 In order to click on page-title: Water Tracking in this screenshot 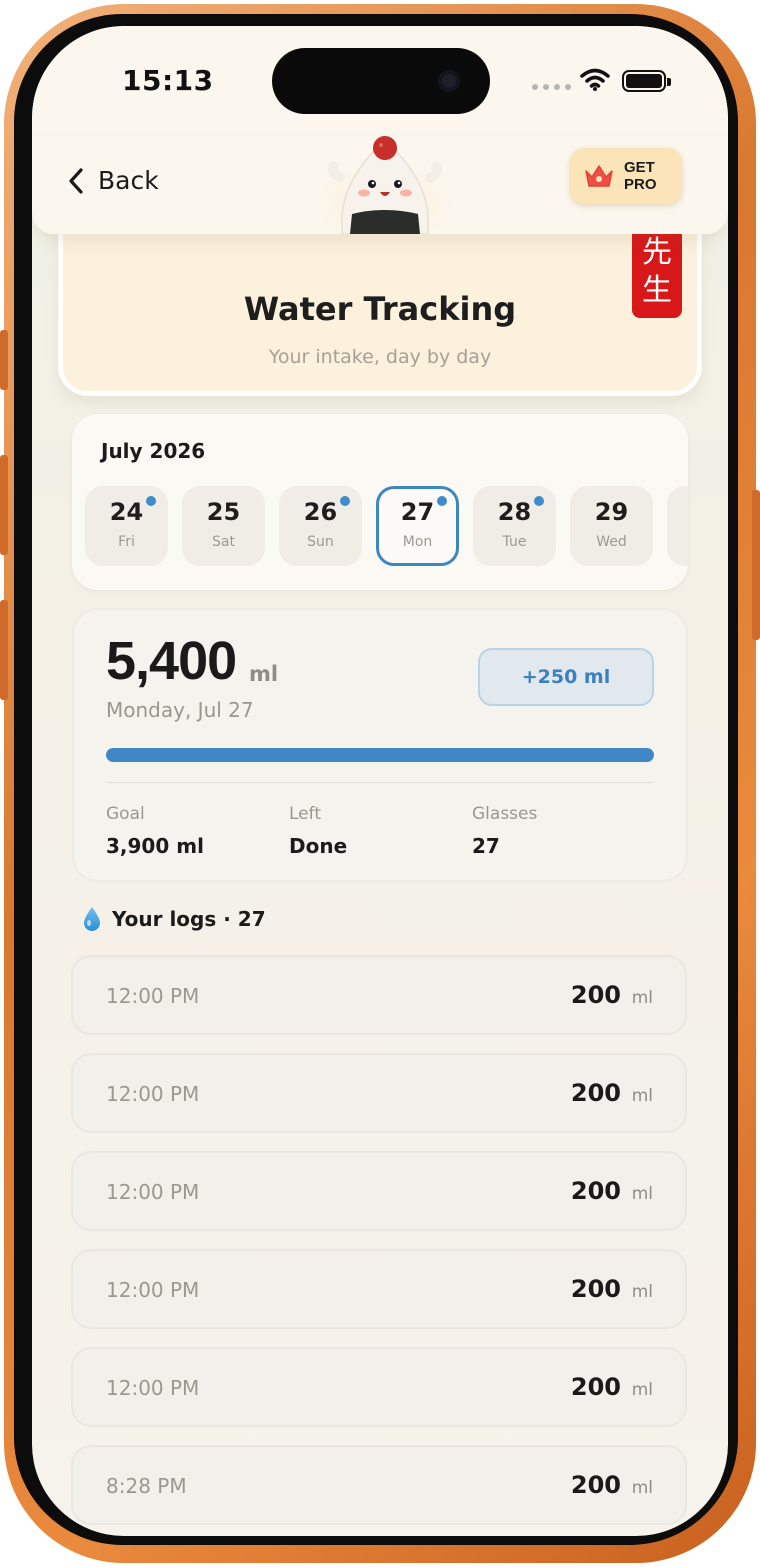, I will do `click(380, 309)`.